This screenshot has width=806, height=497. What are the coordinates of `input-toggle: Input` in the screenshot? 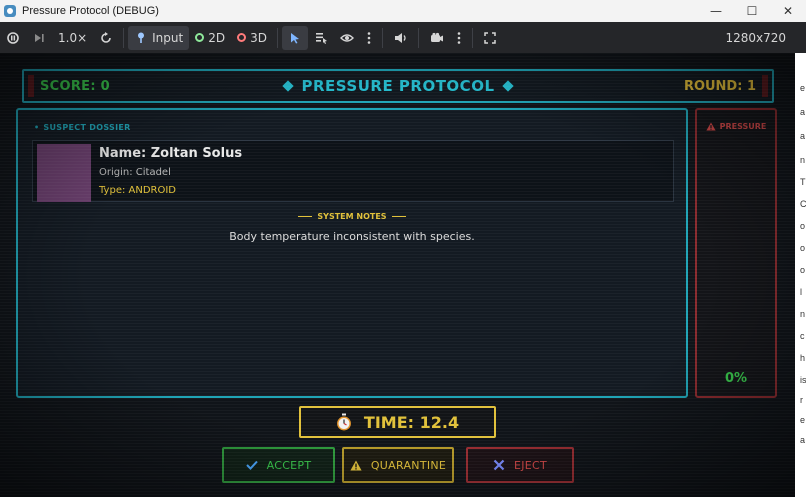 It's located at (159, 37).